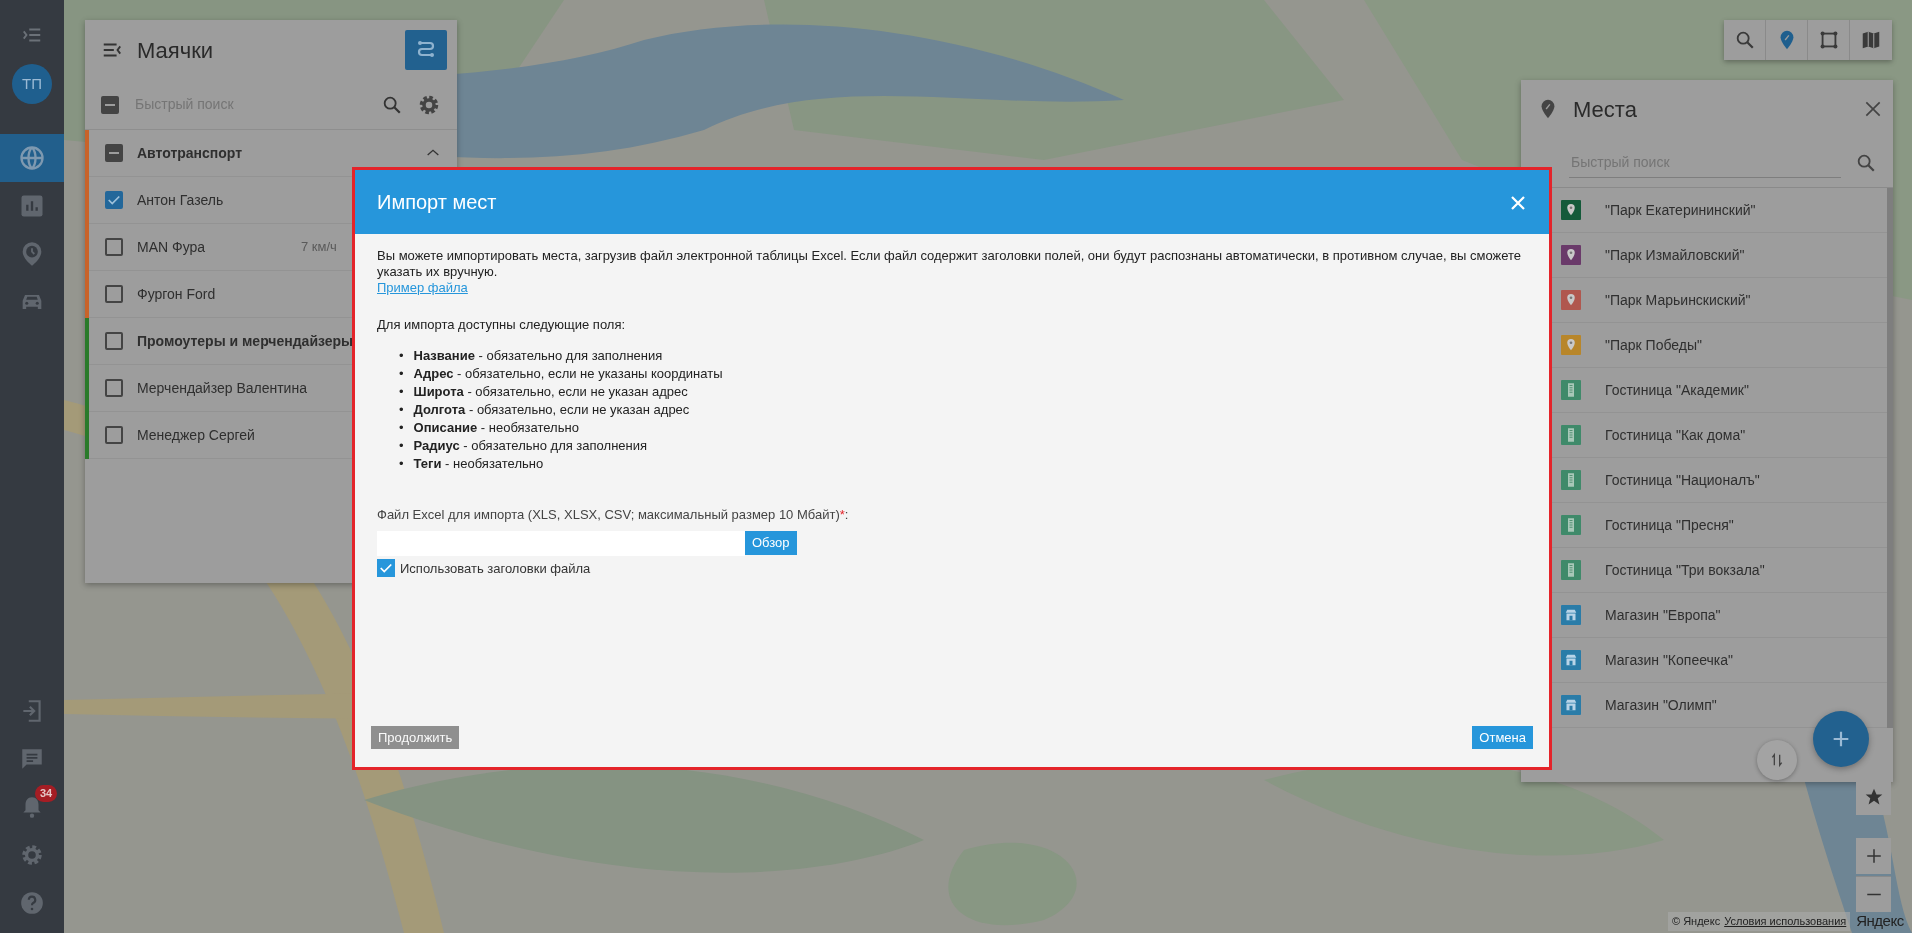 The height and width of the screenshot is (933, 1912). Describe the element at coordinates (176, 294) in the screenshot. I see `beacon-name: Фургон Ford` at that location.